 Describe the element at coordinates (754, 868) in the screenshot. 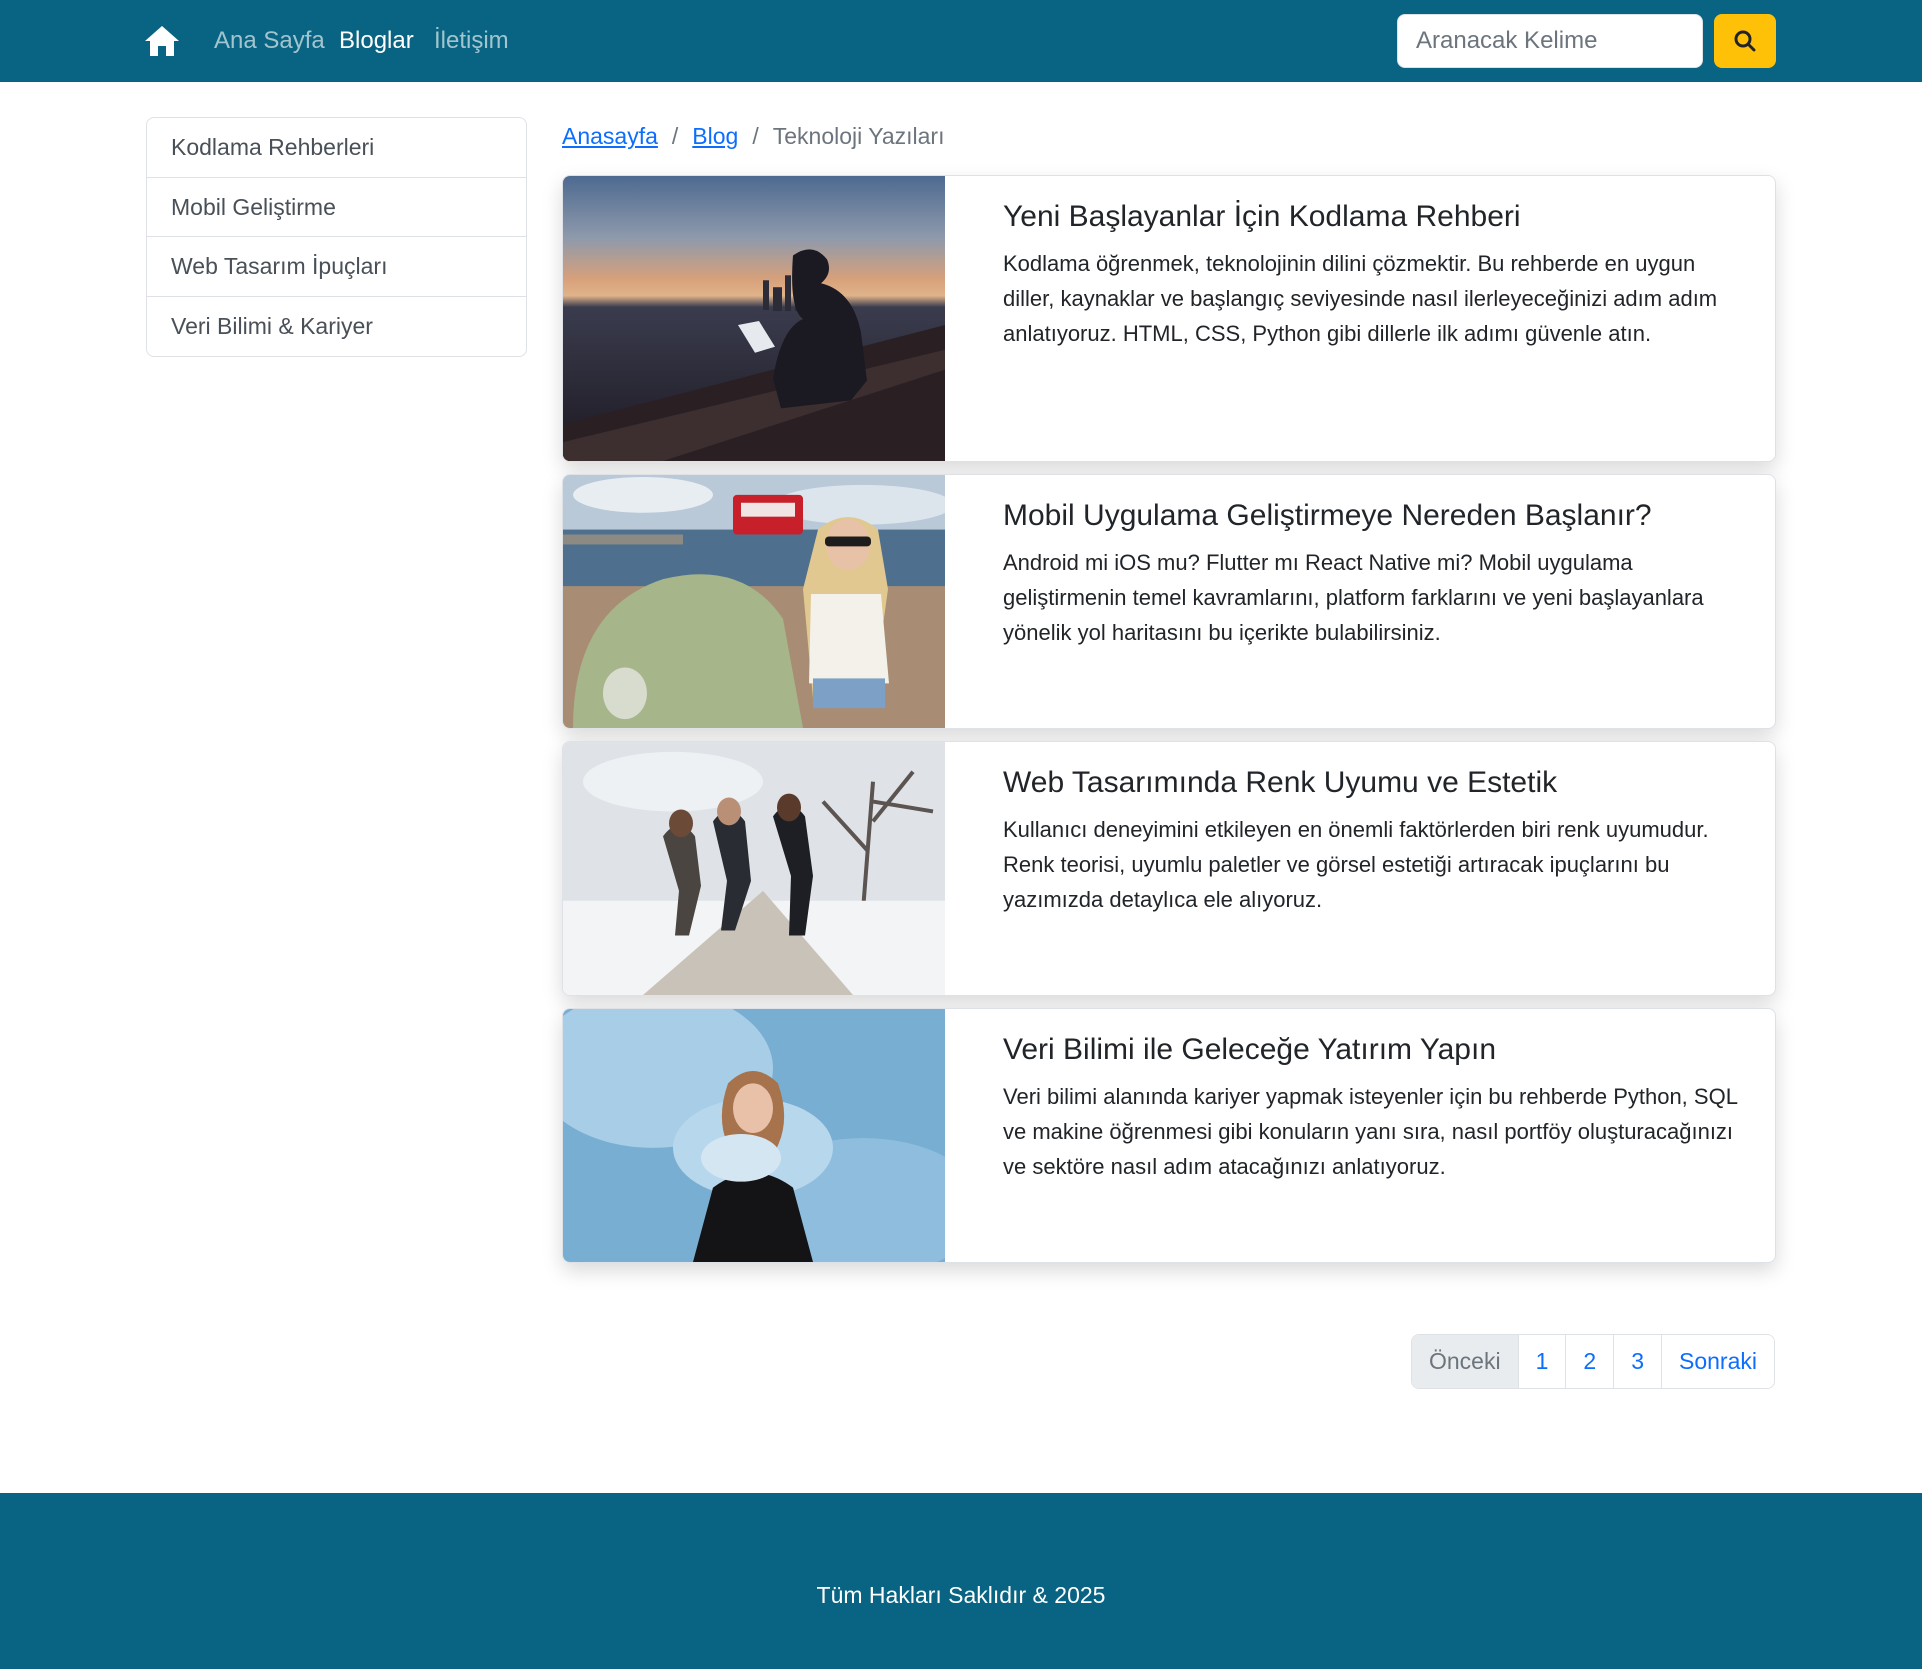

I see `friends-jumping-snow-photo` at that location.